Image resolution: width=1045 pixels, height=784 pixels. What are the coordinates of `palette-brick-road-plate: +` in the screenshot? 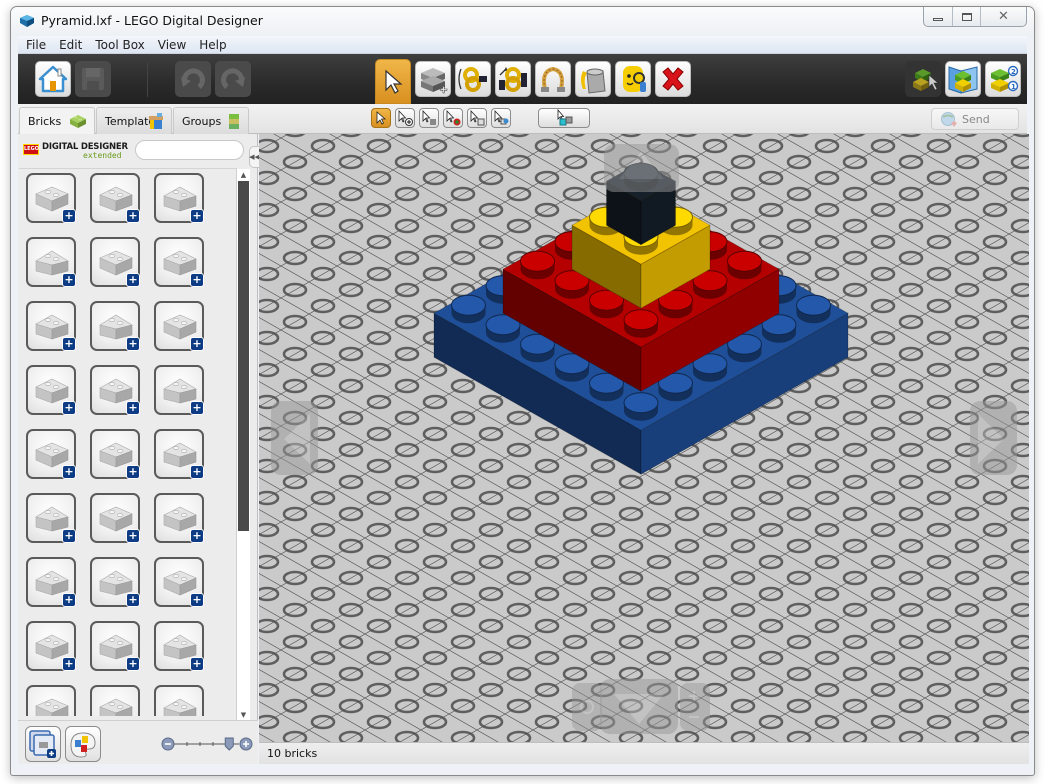 It's located at (179, 582).